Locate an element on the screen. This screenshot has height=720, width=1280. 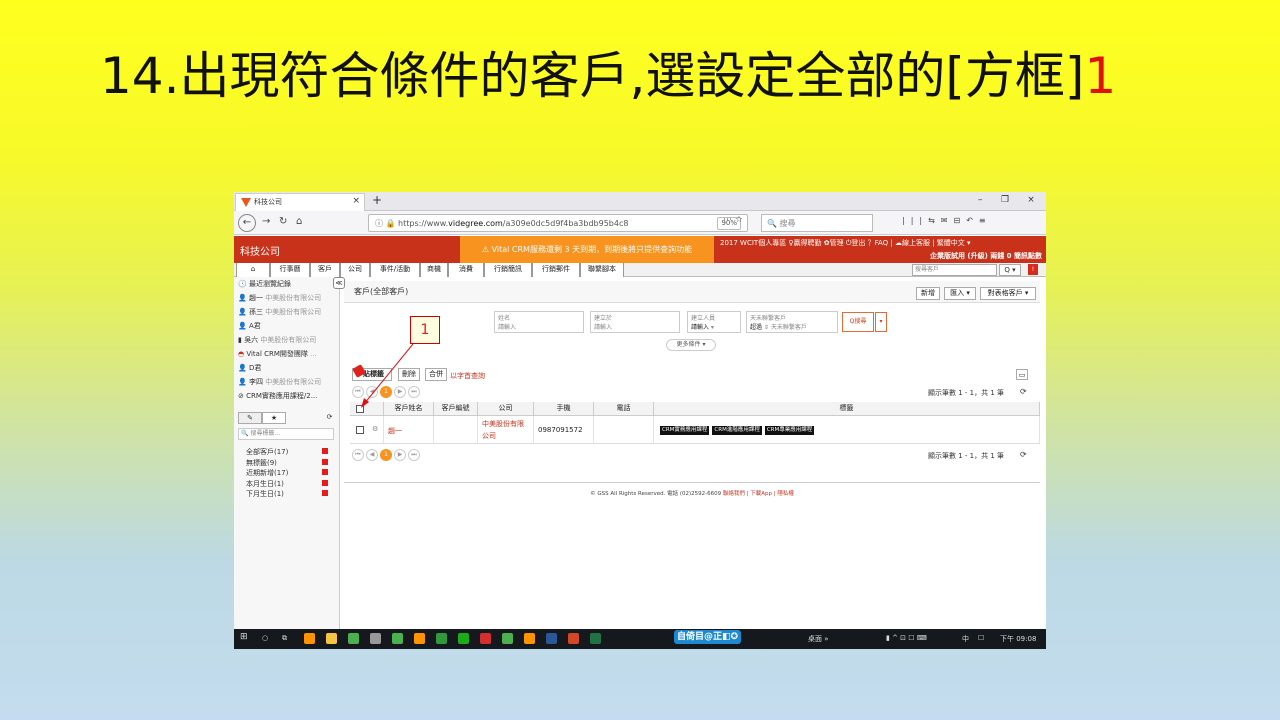
callout-arrow is located at coordinates (387, 375).